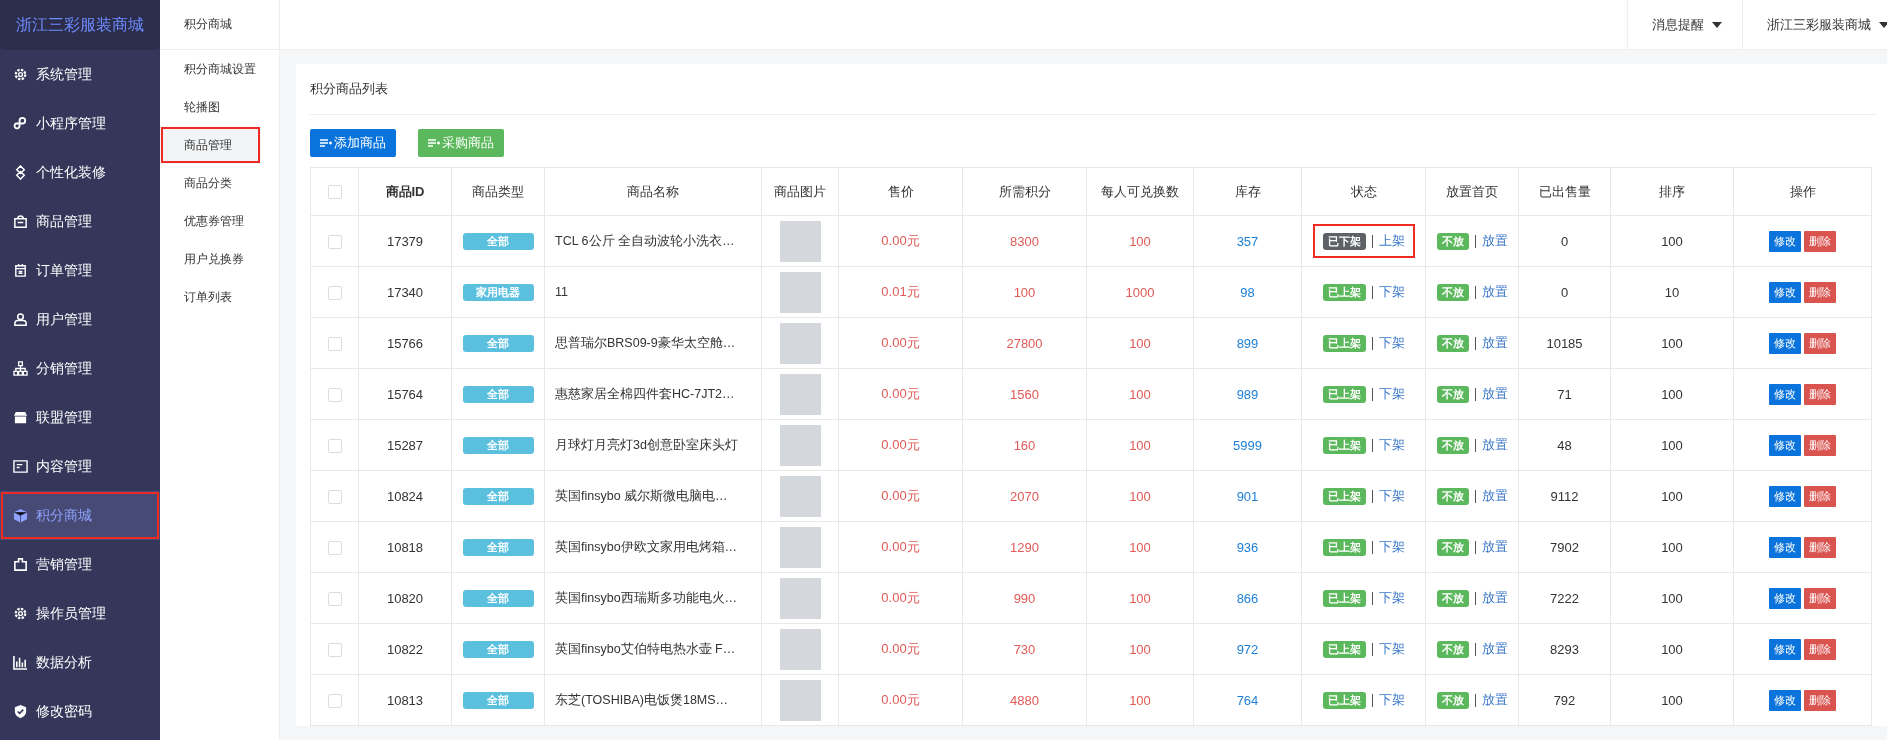 The image size is (1887, 740). Describe the element at coordinates (219, 69) in the screenshot. I see `submenu-item: 积分商城设置` at that location.